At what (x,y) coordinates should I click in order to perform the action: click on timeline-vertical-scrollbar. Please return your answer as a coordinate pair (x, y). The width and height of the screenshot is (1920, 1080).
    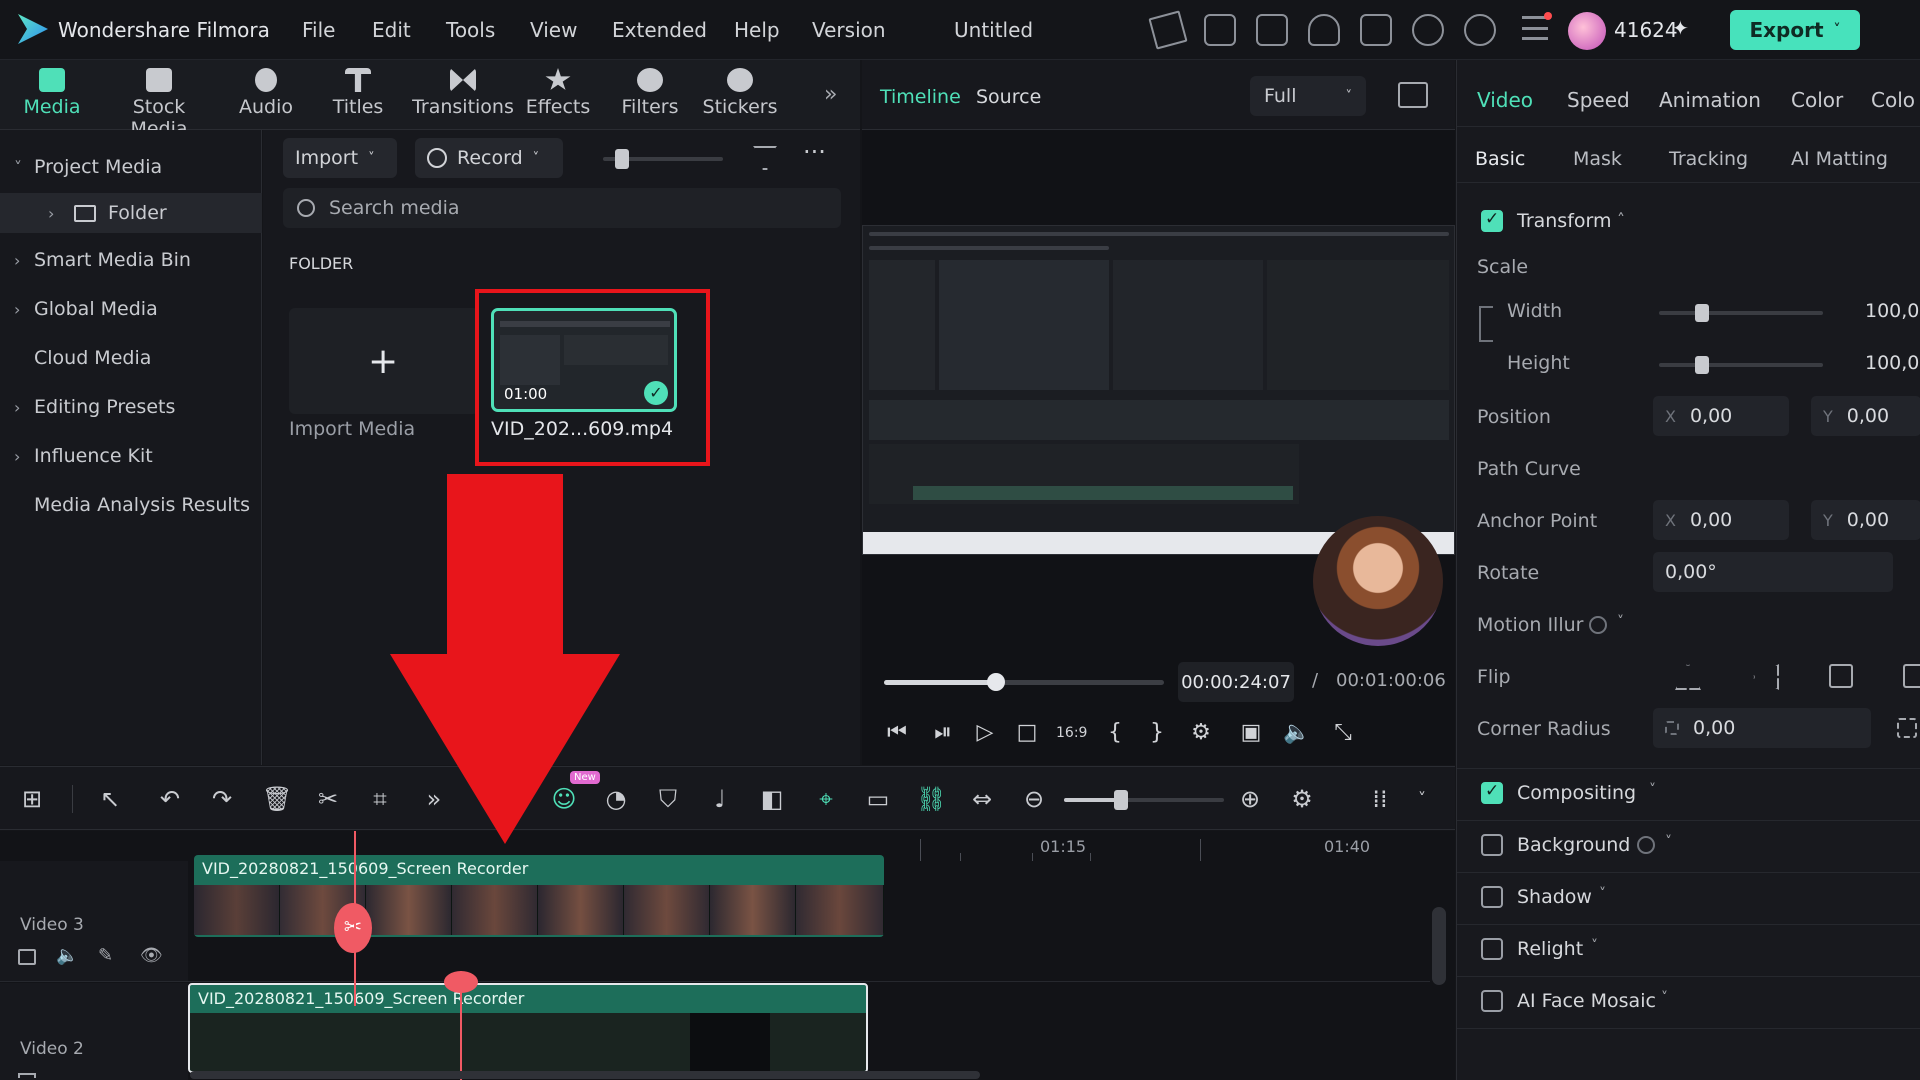
    Looking at the image, I should click on (1439, 946).